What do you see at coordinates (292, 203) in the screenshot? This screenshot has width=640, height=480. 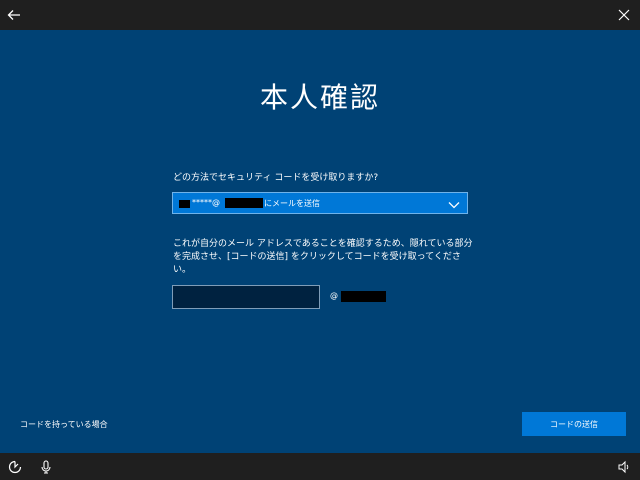 I see `method-selected-text: にメールを送信` at bounding box center [292, 203].